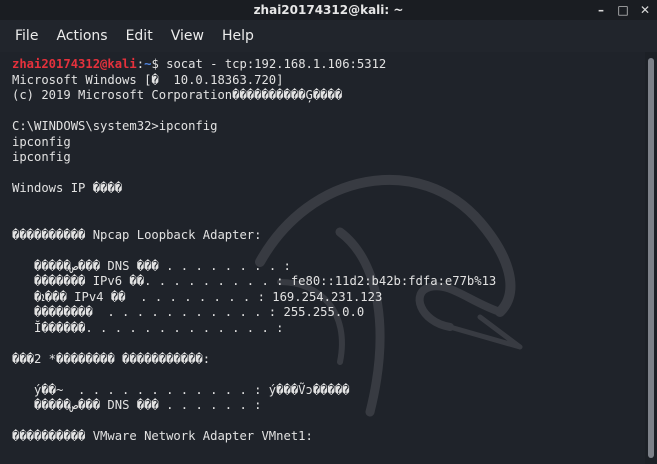 The image size is (657, 464). Describe the element at coordinates (26, 36) in the screenshot. I see `menu-file: File` at that location.